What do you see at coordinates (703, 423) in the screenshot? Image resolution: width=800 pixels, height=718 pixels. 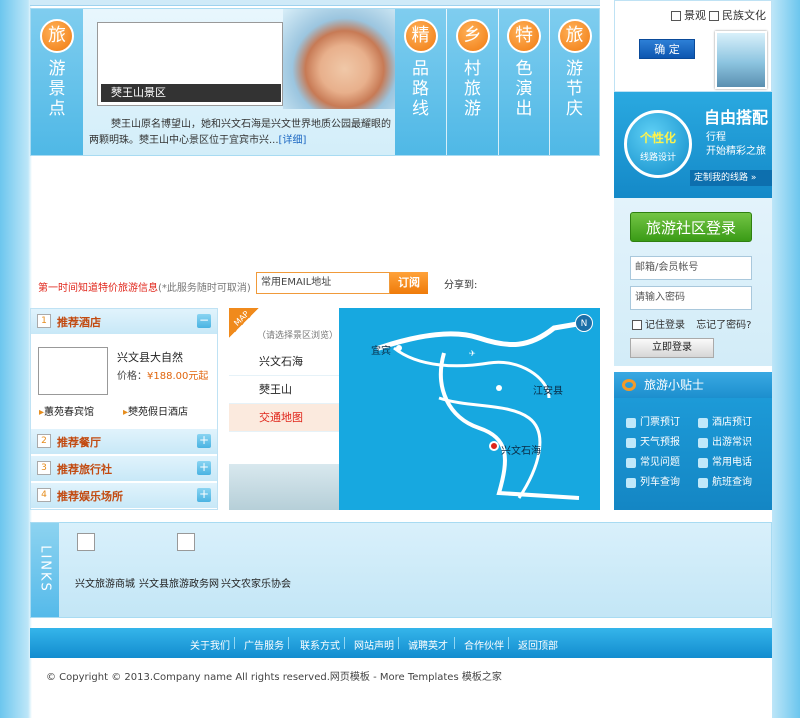 I see `hotel-icon` at bounding box center [703, 423].